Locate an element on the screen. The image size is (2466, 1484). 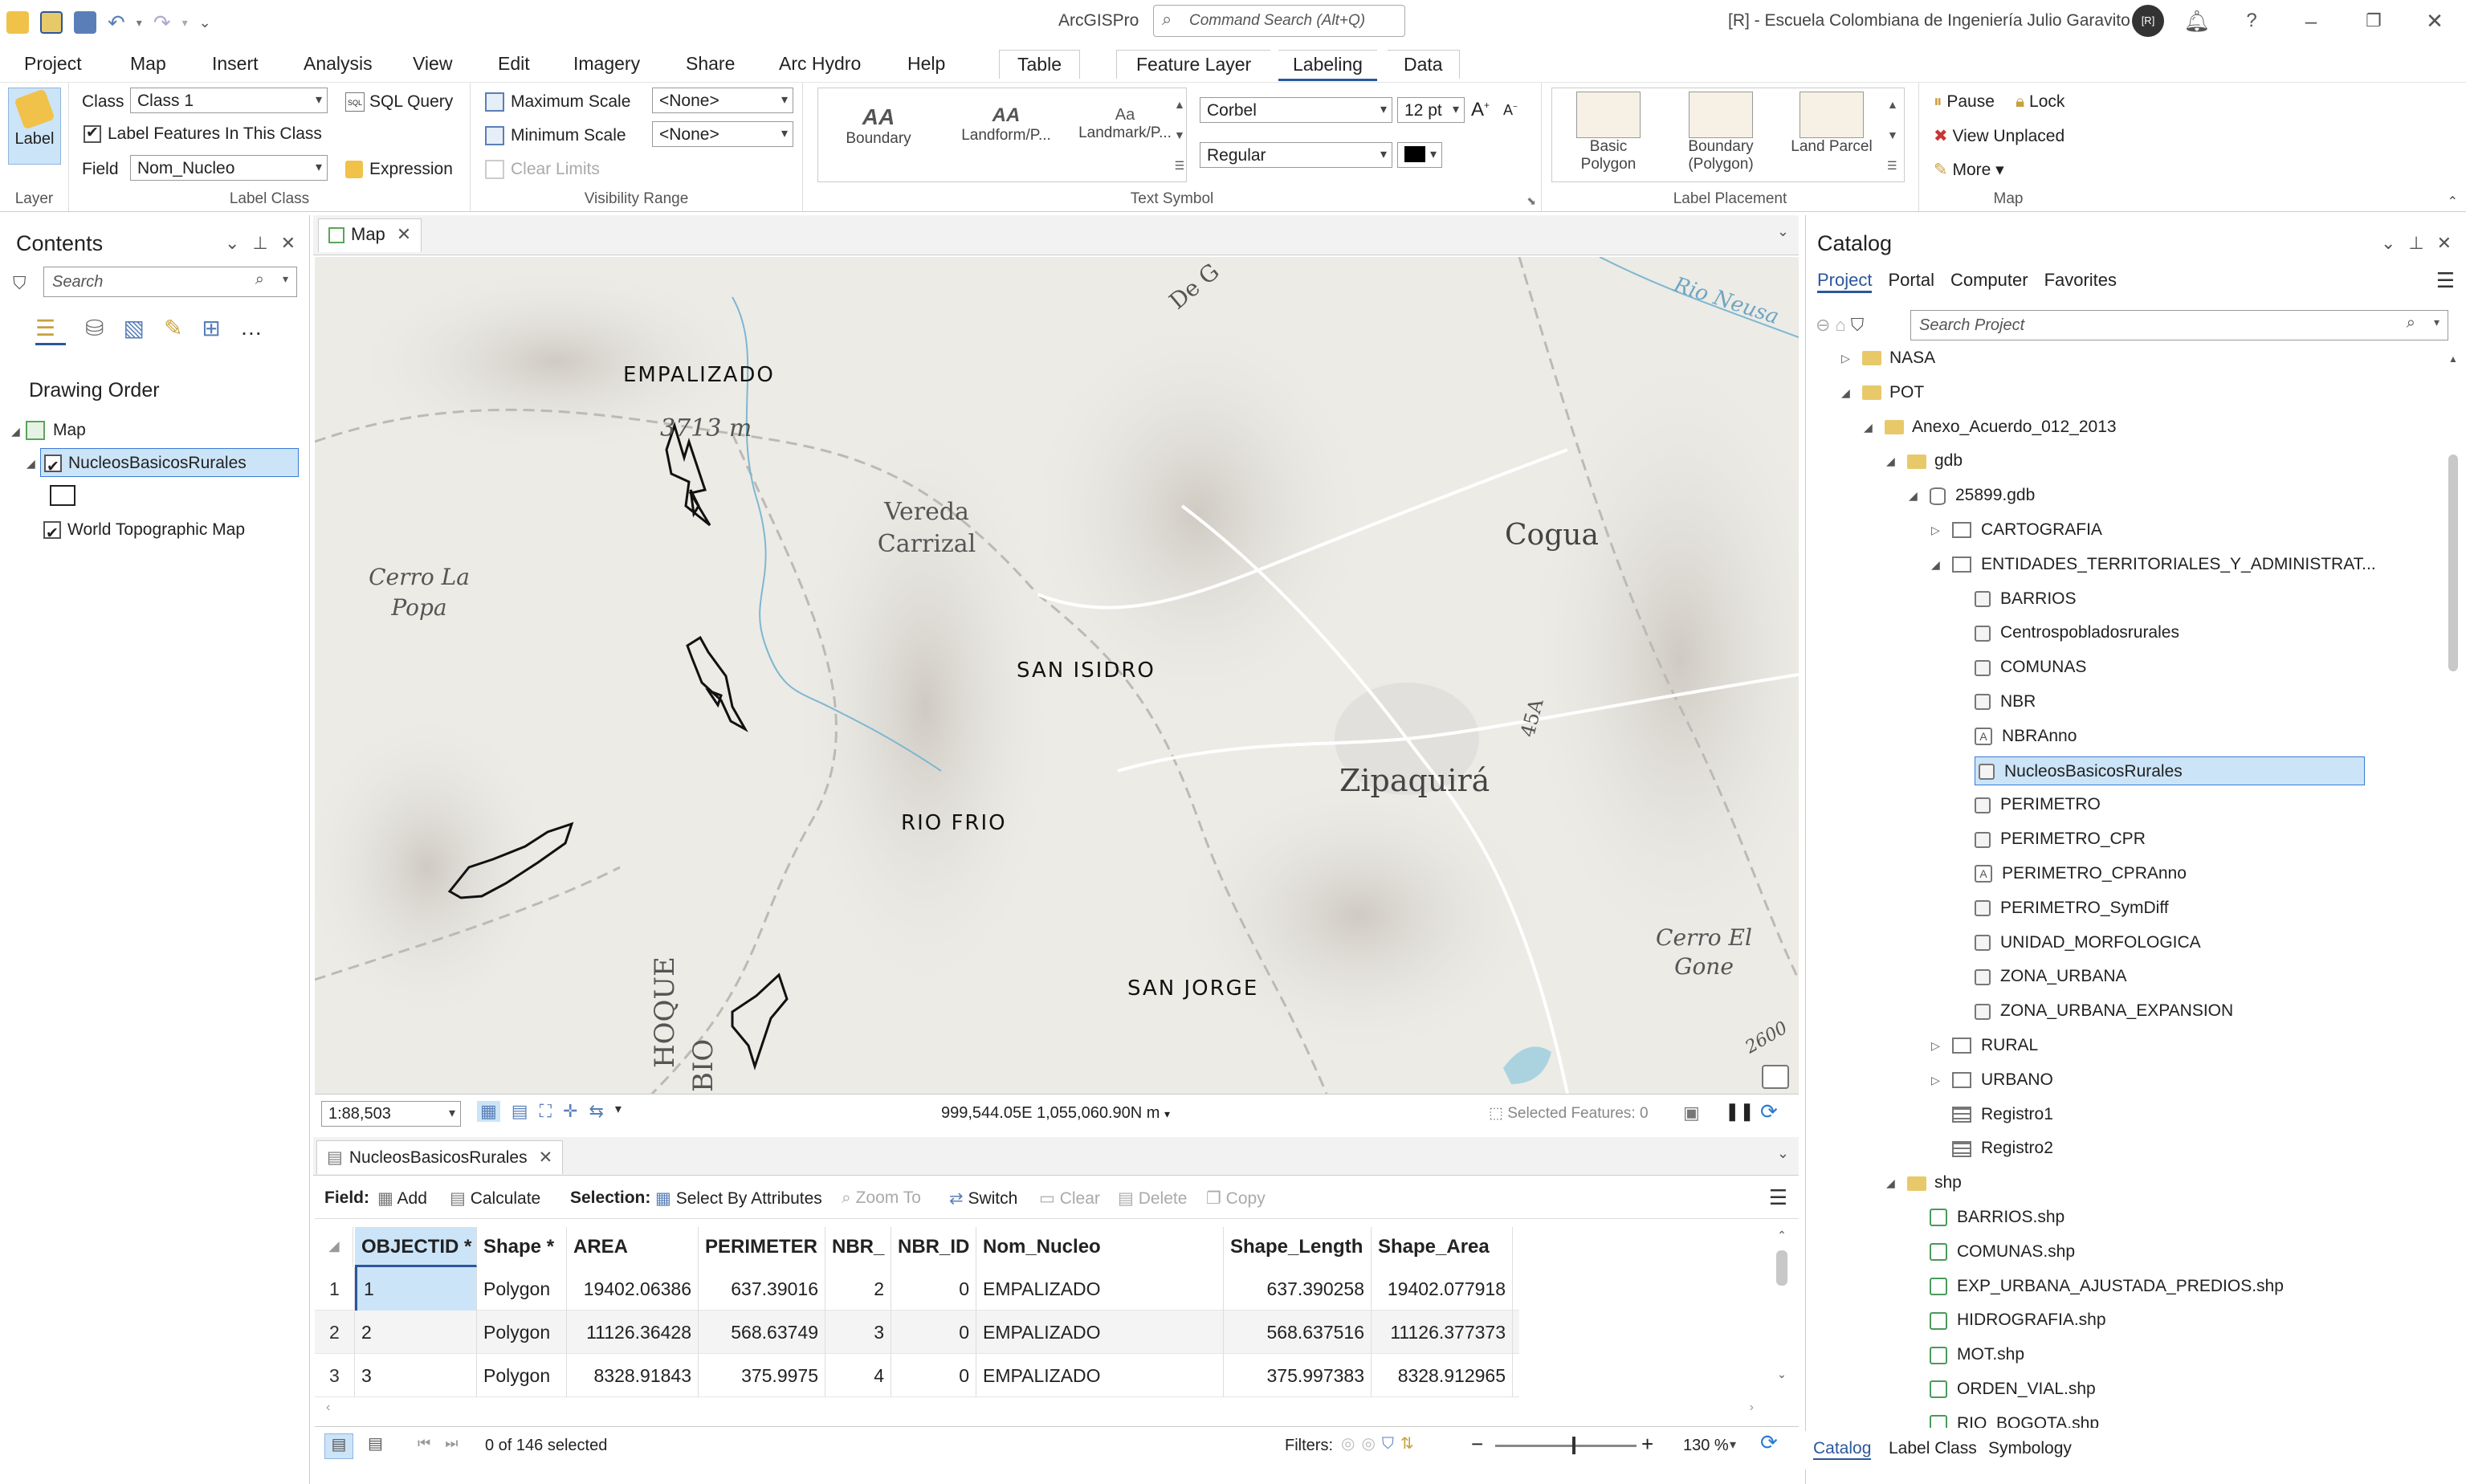
catalog-scrollbar: ▲ is located at coordinates (2453, 891).